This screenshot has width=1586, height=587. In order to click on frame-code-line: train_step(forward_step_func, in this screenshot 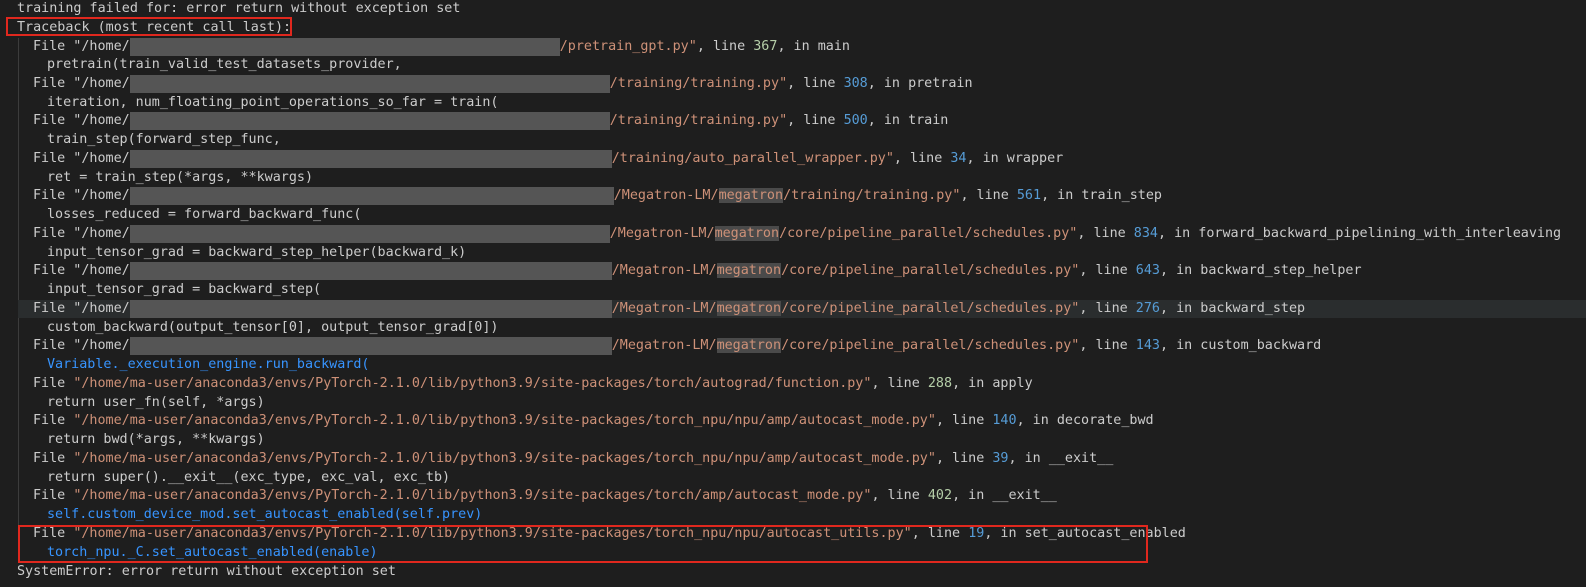, I will do `click(140, 140)`.